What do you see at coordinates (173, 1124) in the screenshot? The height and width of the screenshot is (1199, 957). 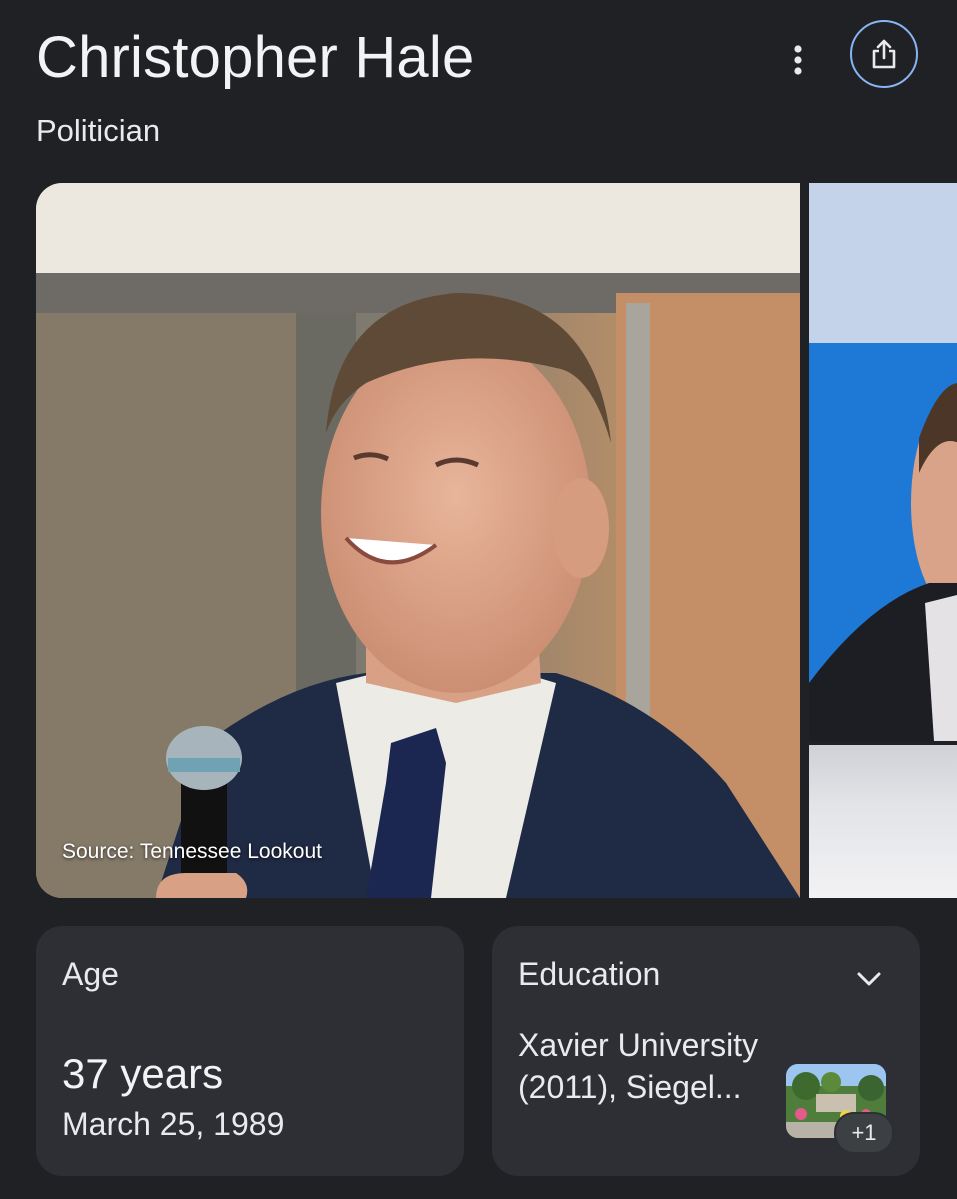 I see `birth-date: March 25, 1989` at bounding box center [173, 1124].